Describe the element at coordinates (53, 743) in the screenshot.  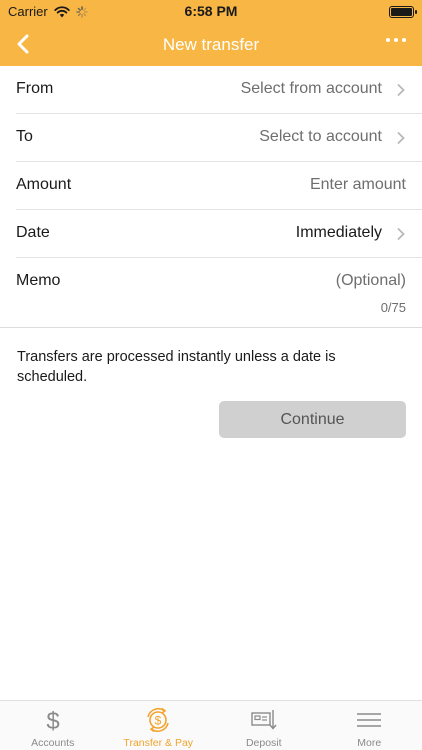
I see `tab-label: Accounts` at that location.